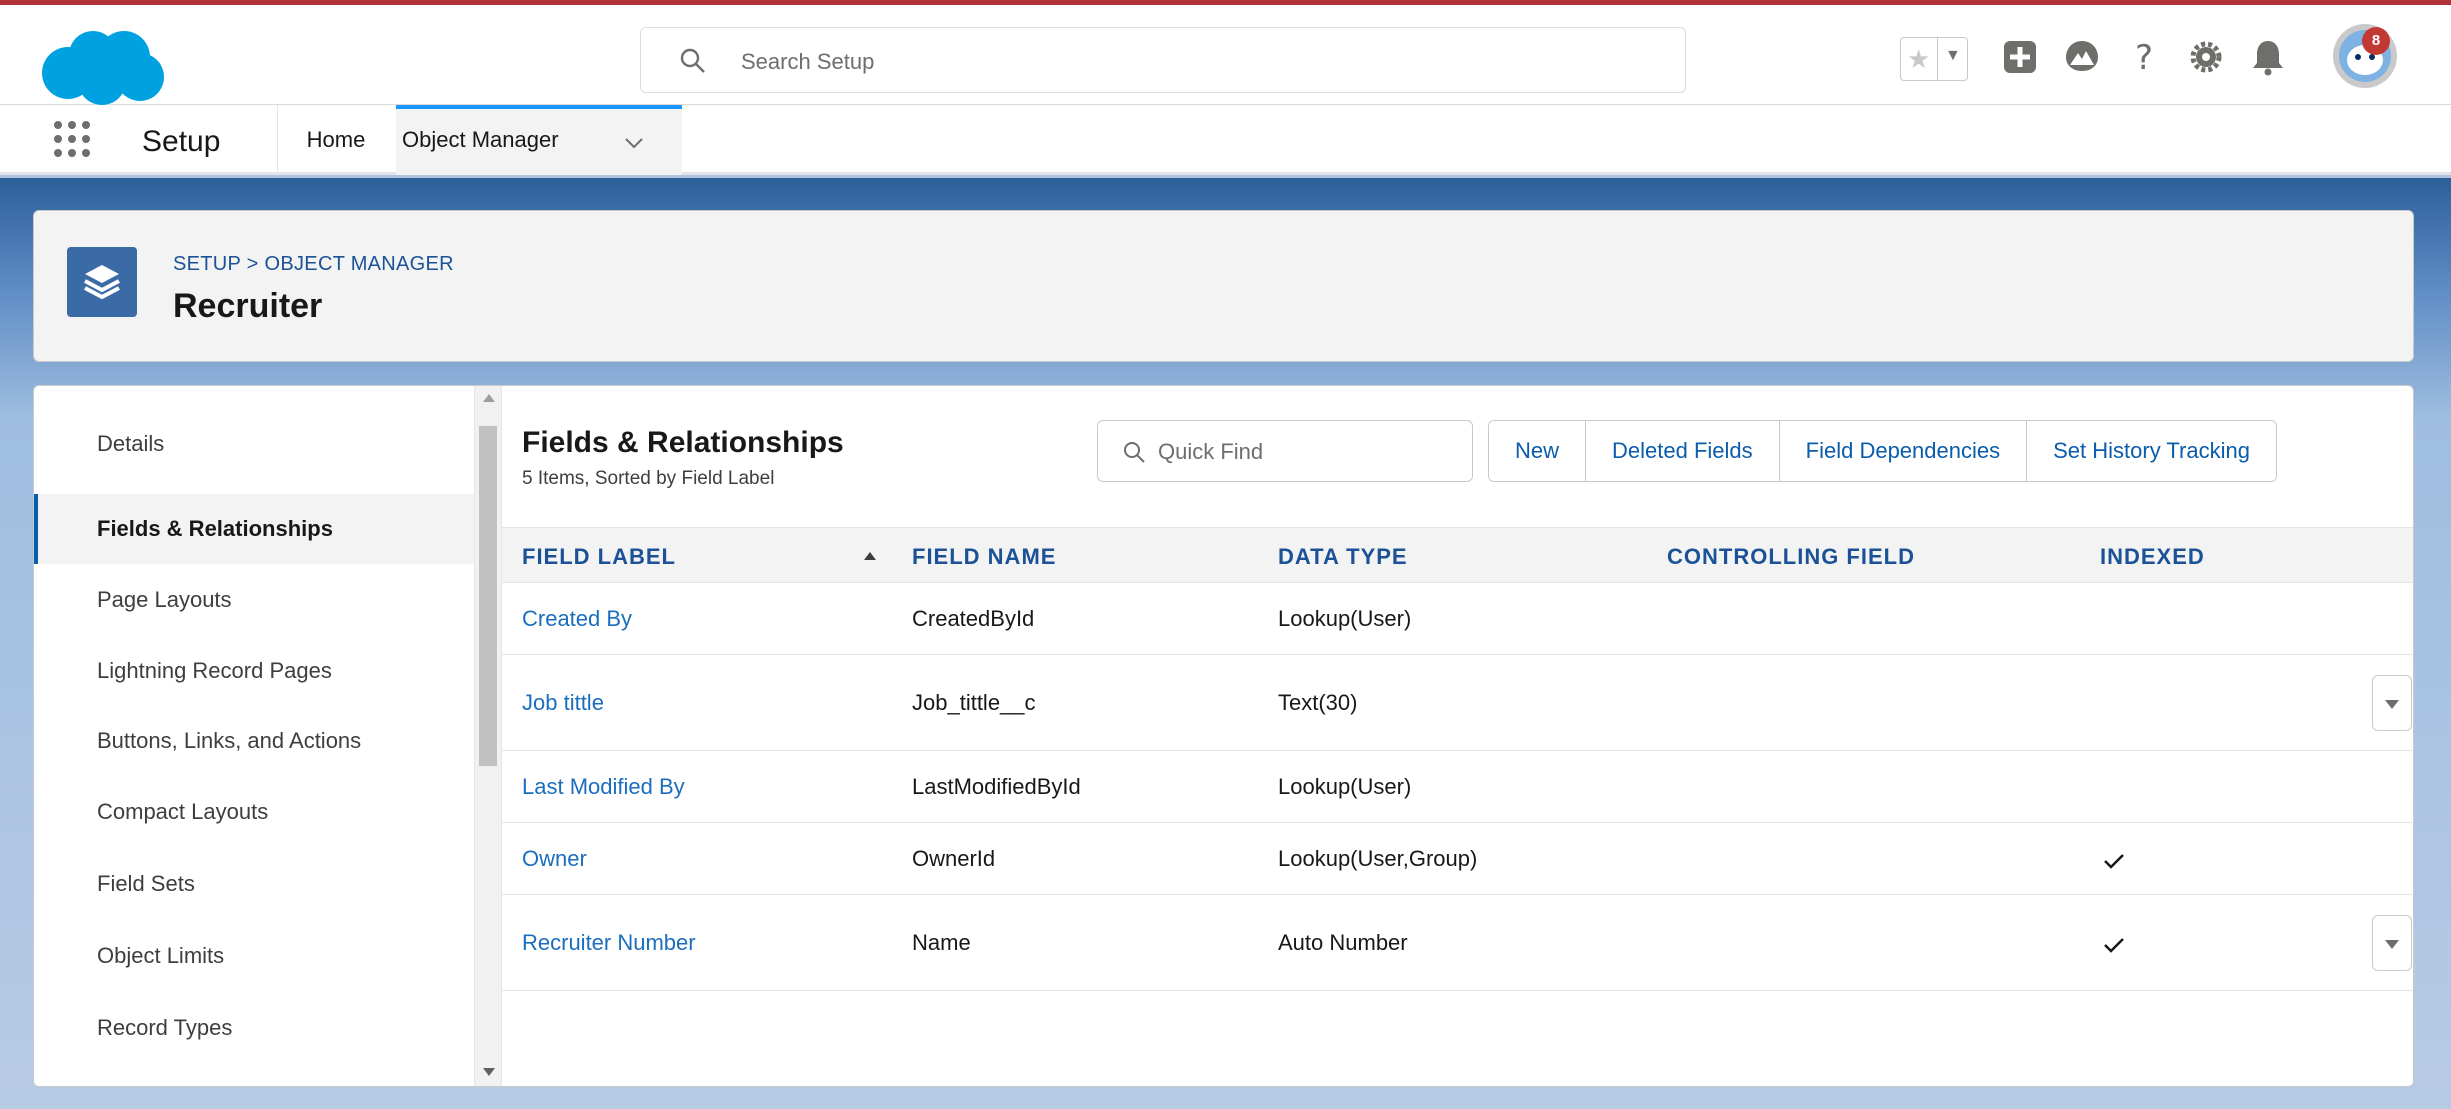 This screenshot has height=1109, width=2451. What do you see at coordinates (1378, 858) in the screenshot?
I see `data-type-cell: Lookup(User,Group)` at bounding box center [1378, 858].